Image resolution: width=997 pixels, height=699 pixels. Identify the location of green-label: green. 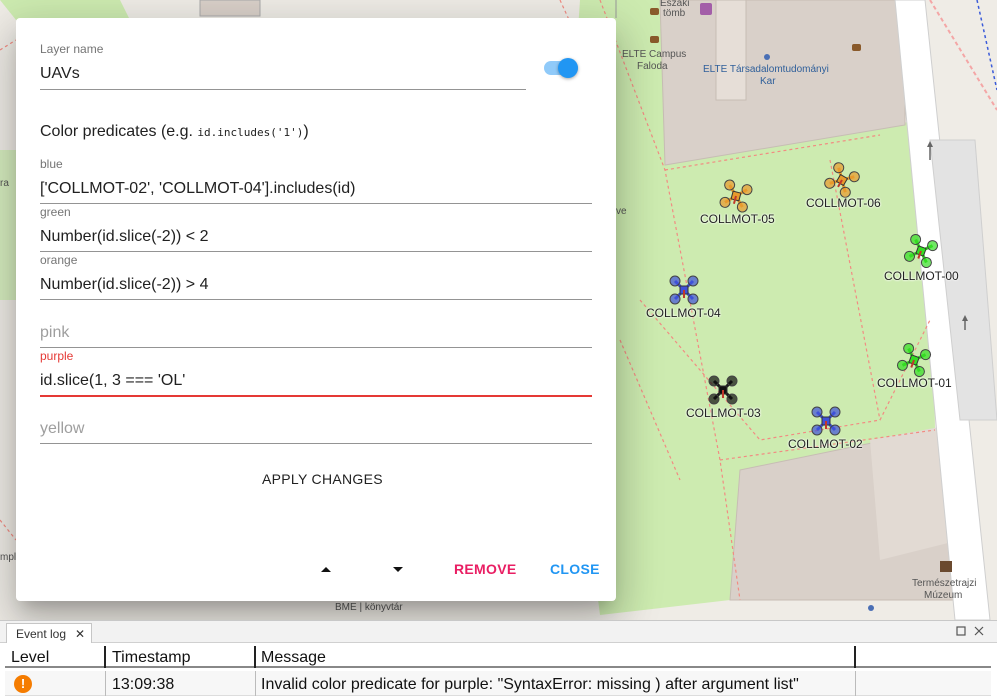
(55, 212).